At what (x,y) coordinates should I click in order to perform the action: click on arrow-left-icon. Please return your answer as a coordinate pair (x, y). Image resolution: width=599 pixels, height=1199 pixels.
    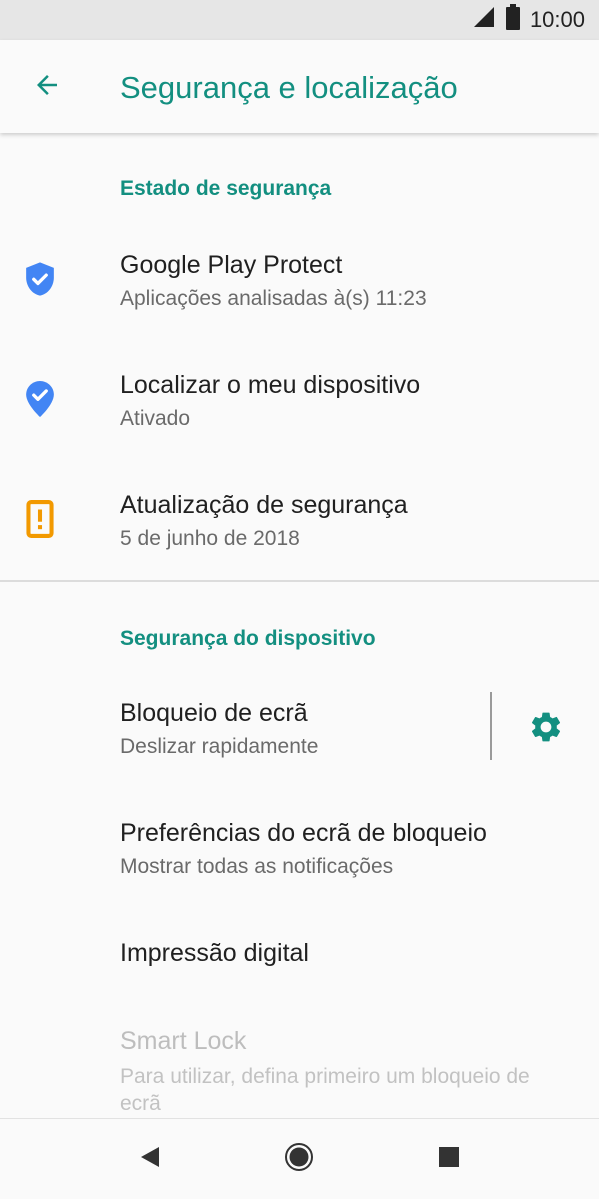
    Looking at the image, I should click on (47, 87).